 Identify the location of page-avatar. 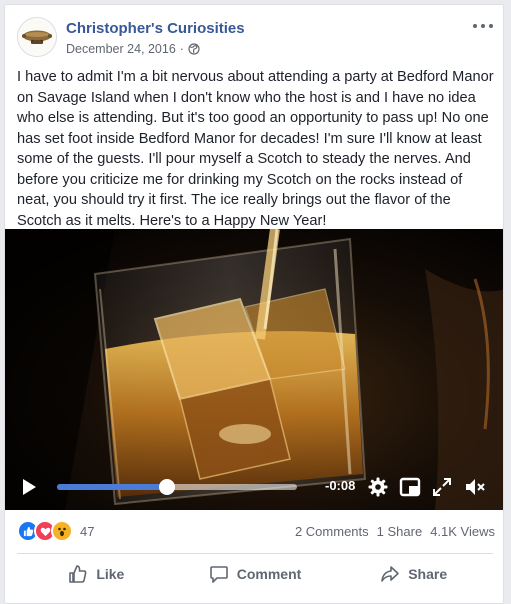
(37, 37).